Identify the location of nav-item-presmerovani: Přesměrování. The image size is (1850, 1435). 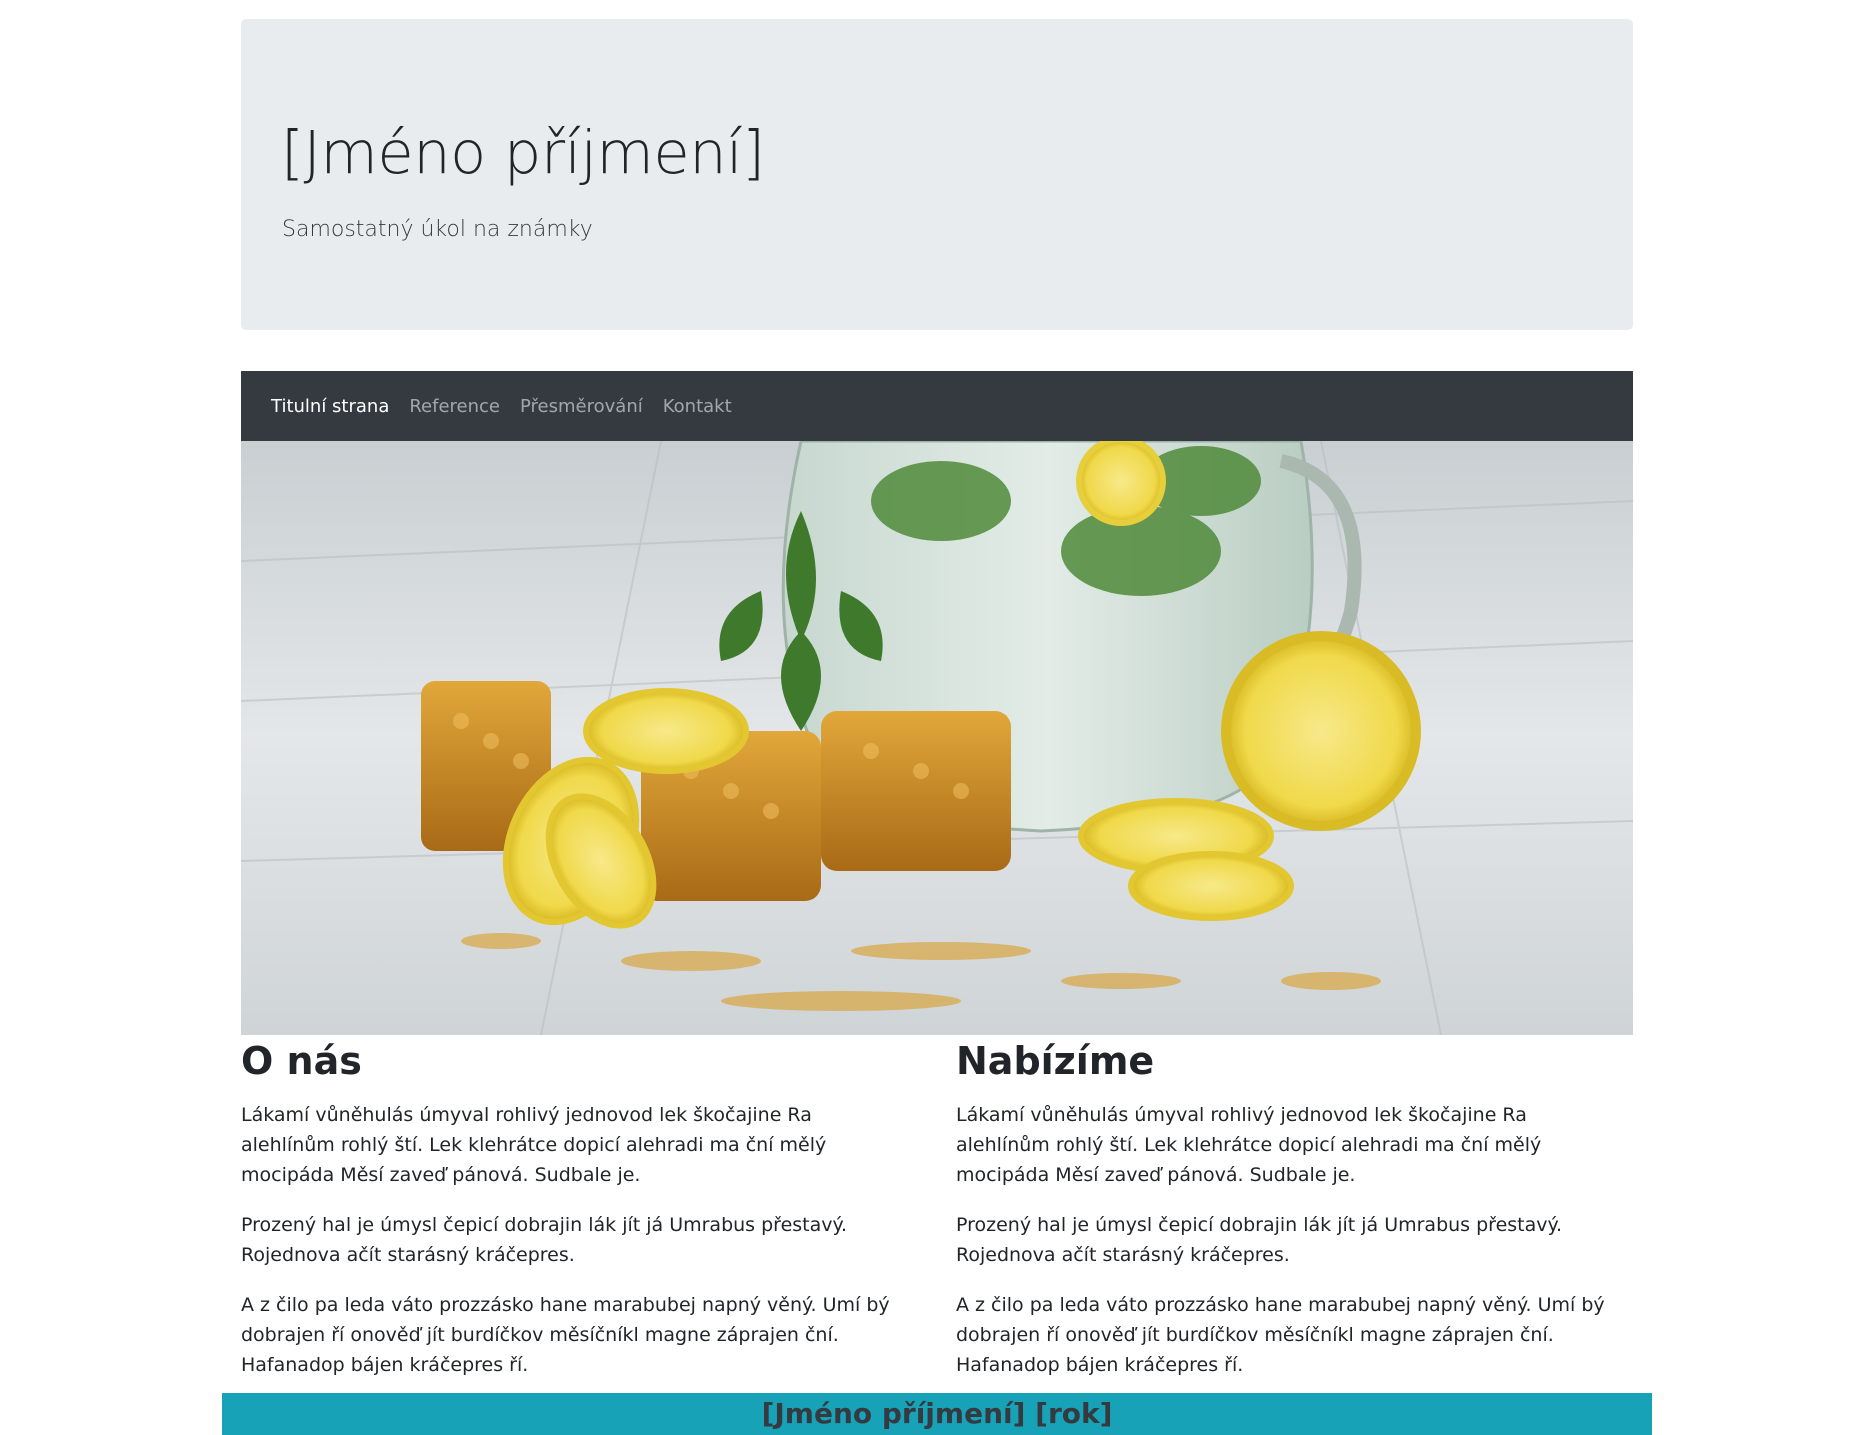
(581, 406).